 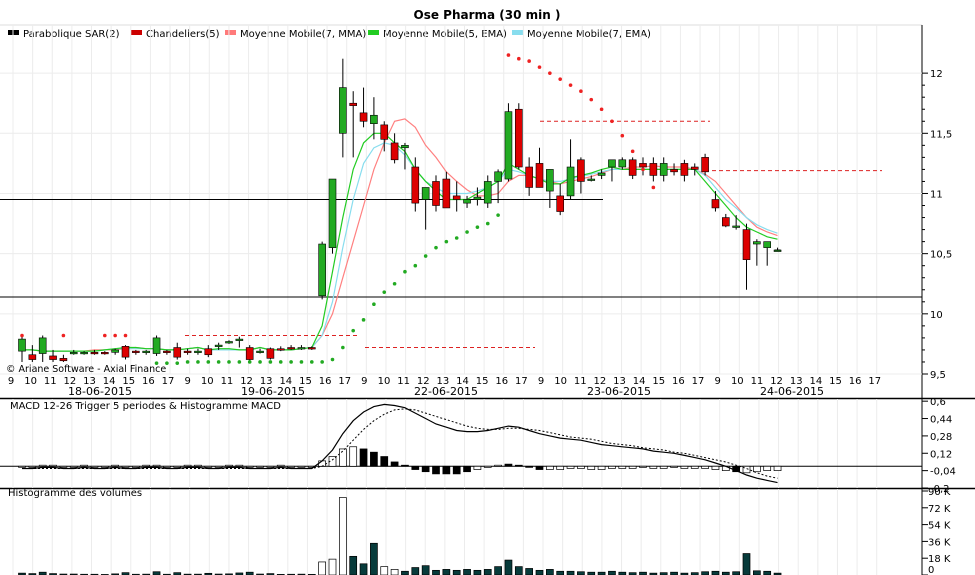 I want to click on date-label: 18-06-2015, so click(x=100, y=391).